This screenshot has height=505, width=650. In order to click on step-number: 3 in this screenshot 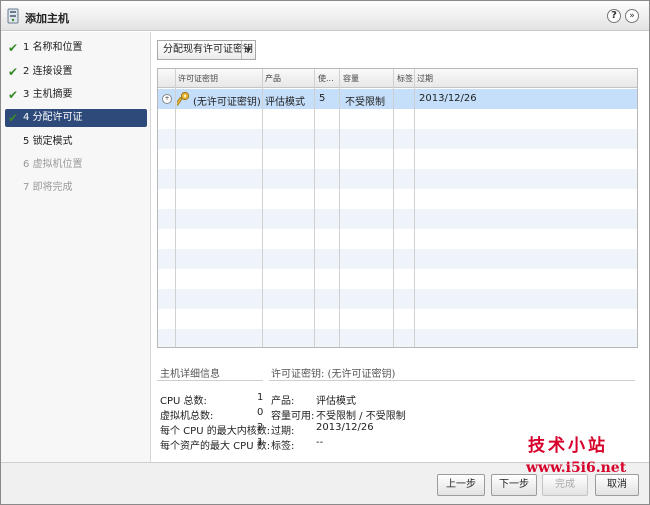, I will do `click(26, 94)`.